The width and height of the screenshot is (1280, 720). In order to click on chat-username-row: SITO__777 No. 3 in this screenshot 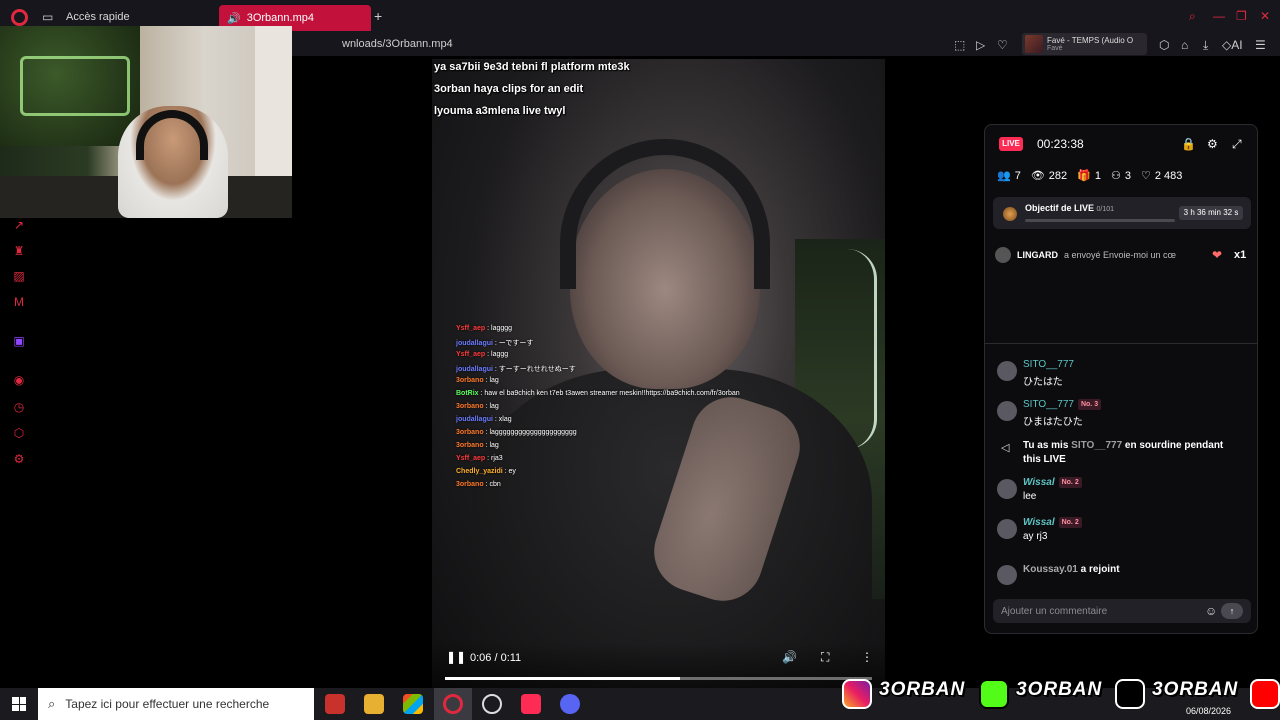, I will do `click(1062, 404)`.